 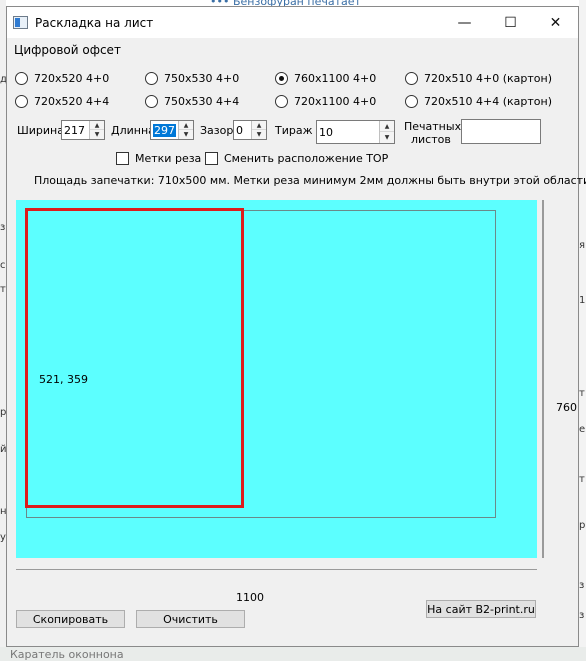 What do you see at coordinates (40, 130) in the screenshot?
I see `width-label: Ширина` at bounding box center [40, 130].